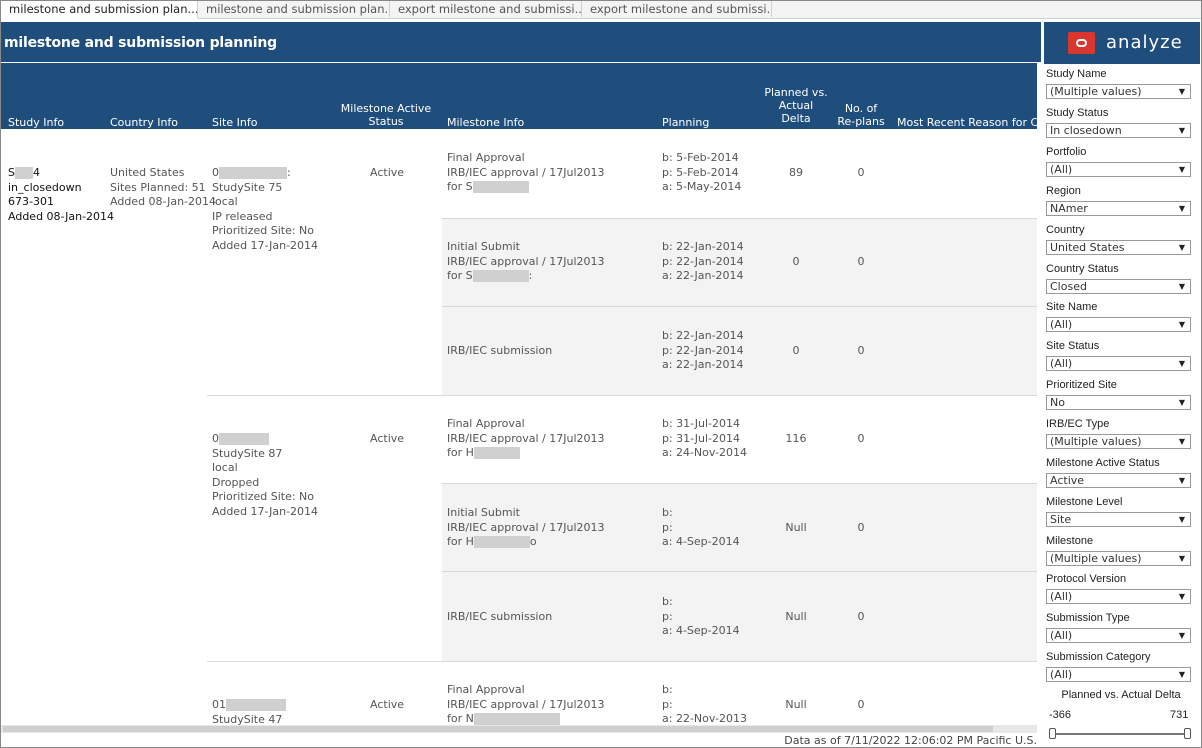  What do you see at coordinates (1118, 169) in the screenshot?
I see `filter-portfolio: (All) ▼` at bounding box center [1118, 169].